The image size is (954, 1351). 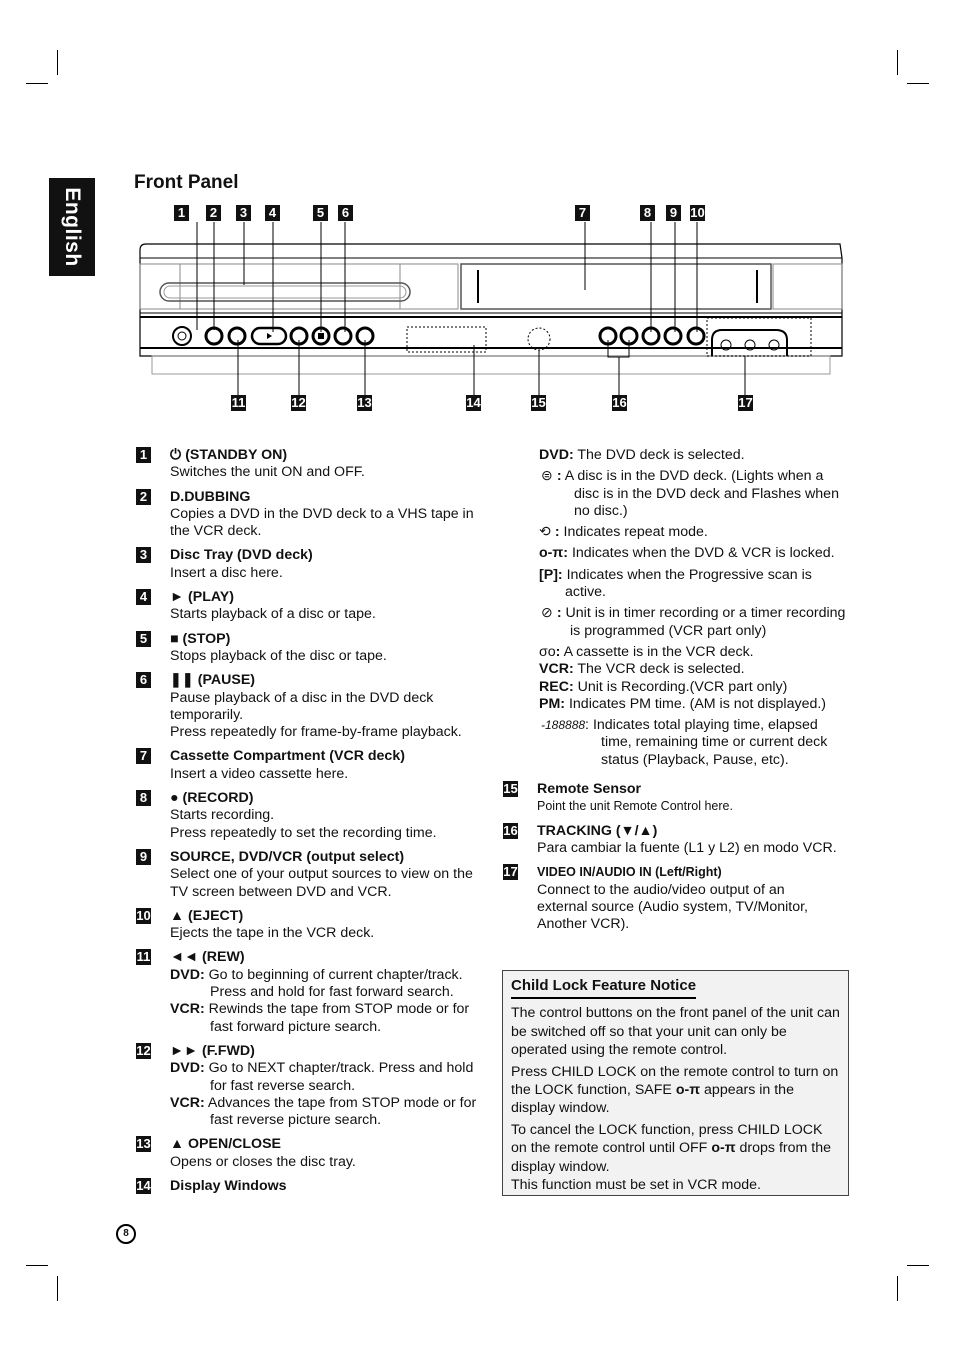 What do you see at coordinates (745, 403) in the screenshot?
I see `callout-17: 17` at bounding box center [745, 403].